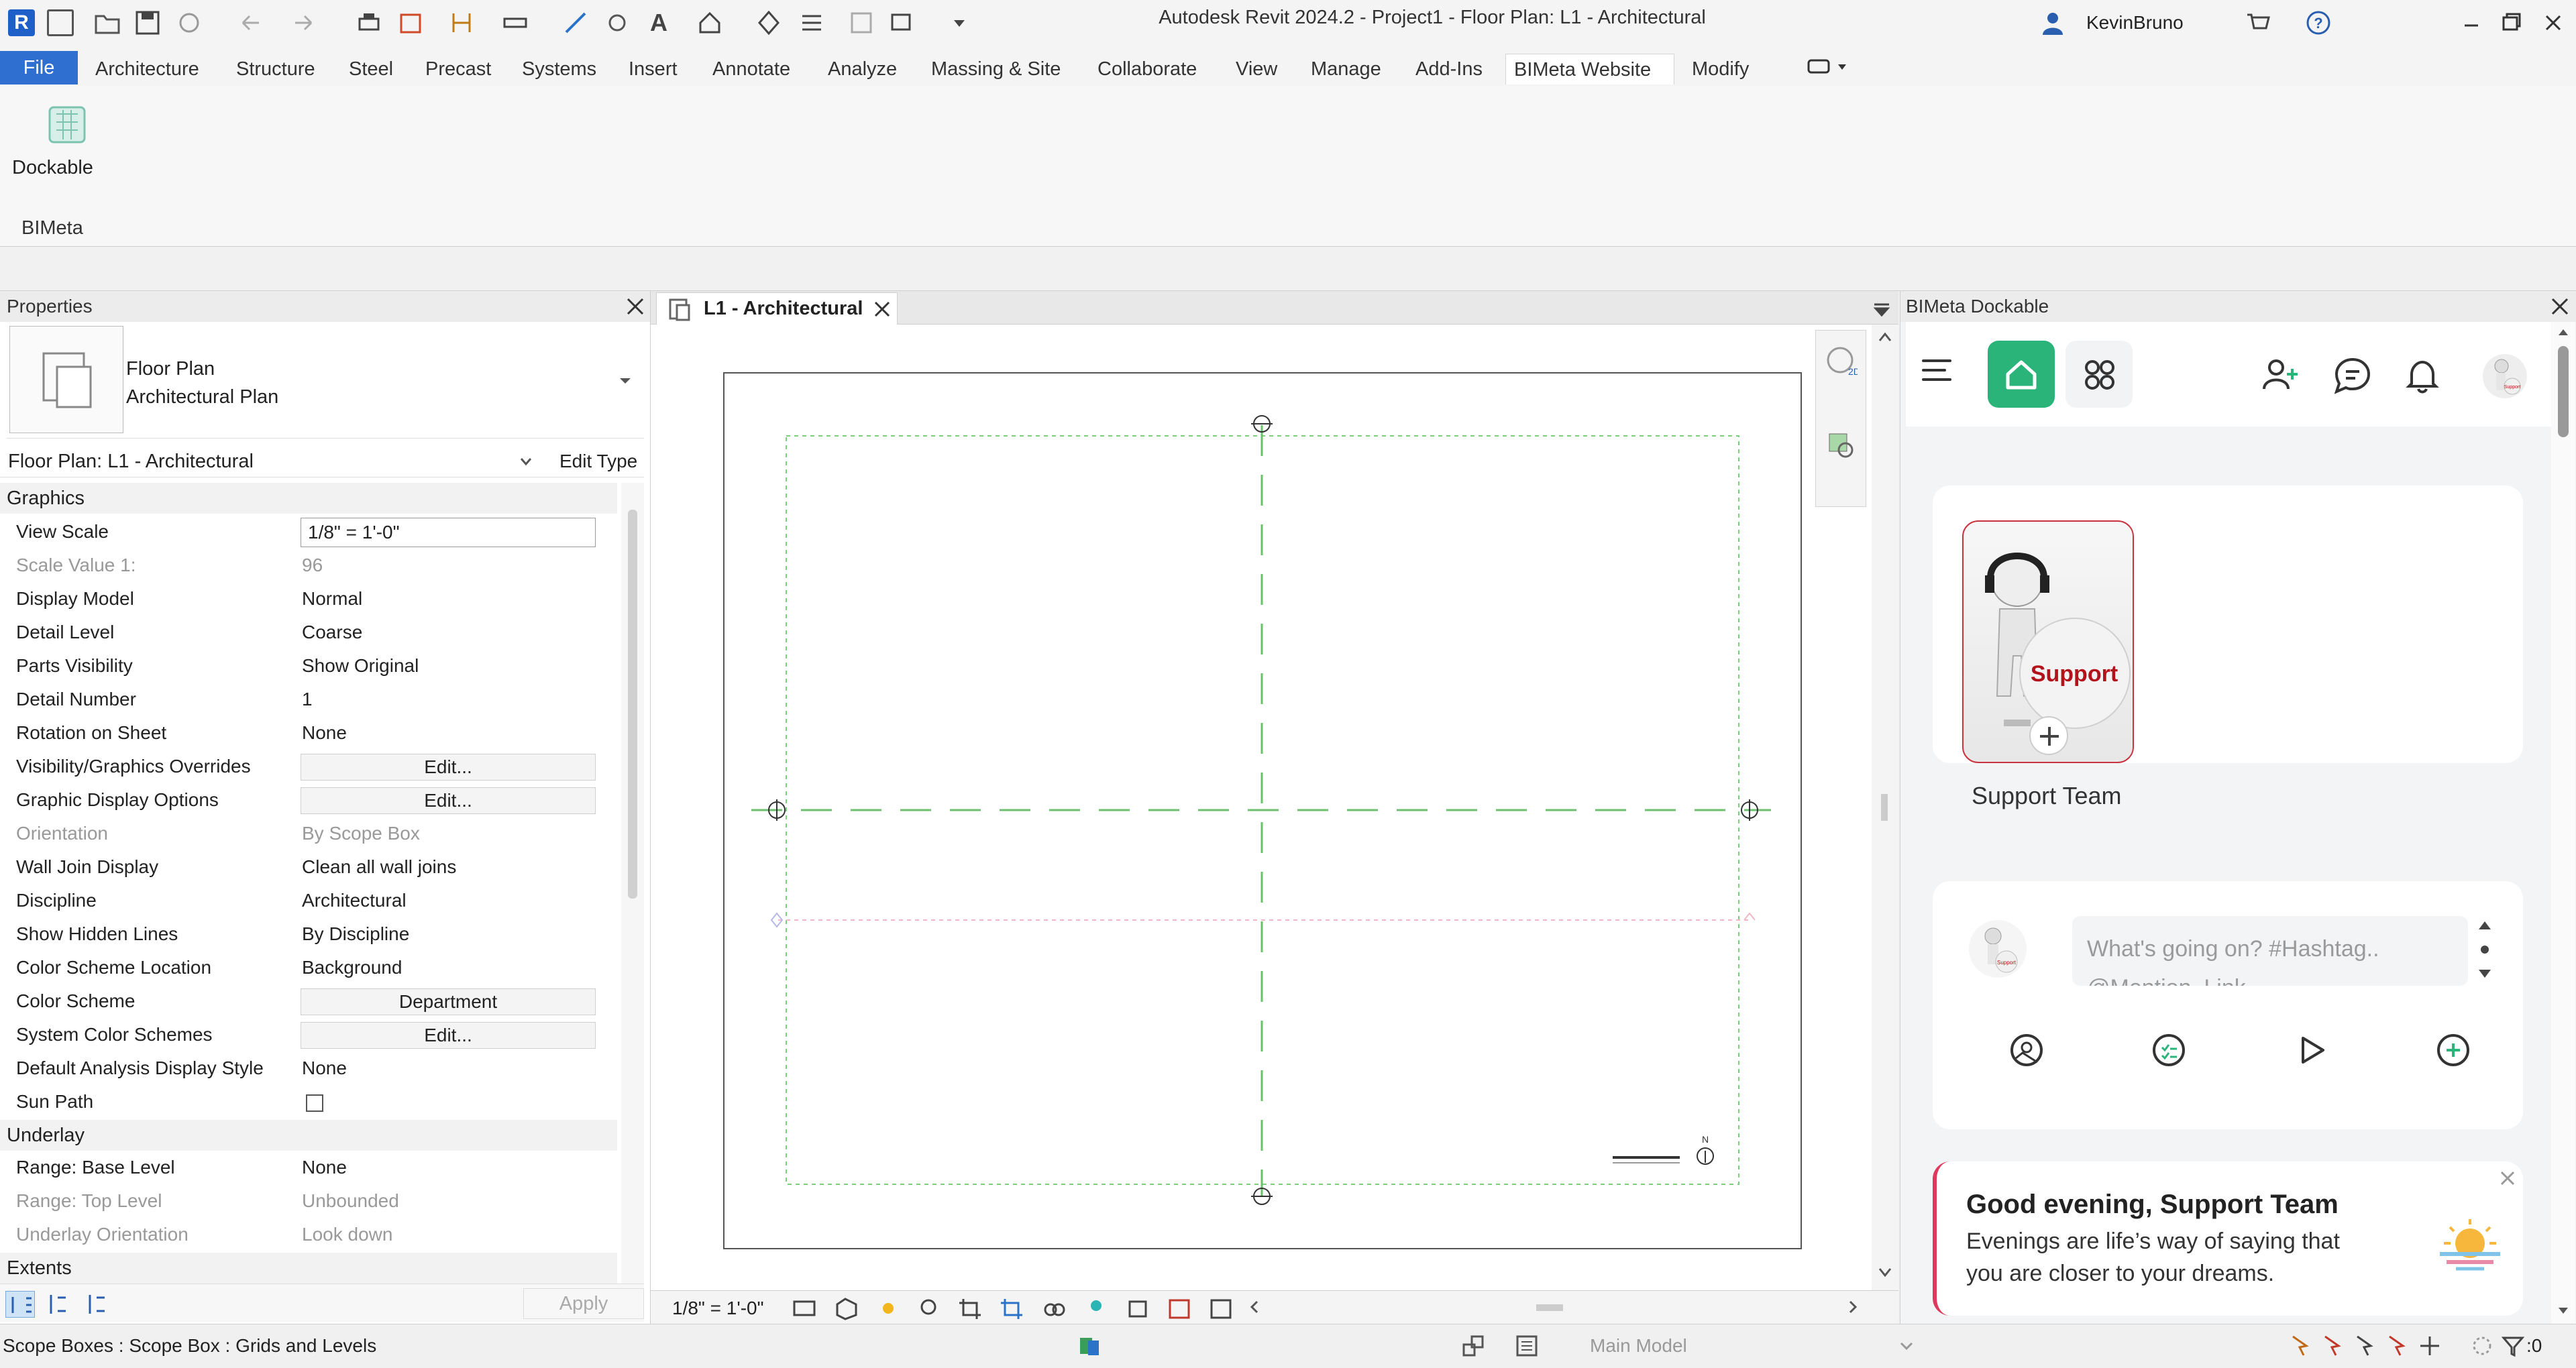  I want to click on prop-row-parts-visibility: Parts Visibility Show Original, so click(308, 666).